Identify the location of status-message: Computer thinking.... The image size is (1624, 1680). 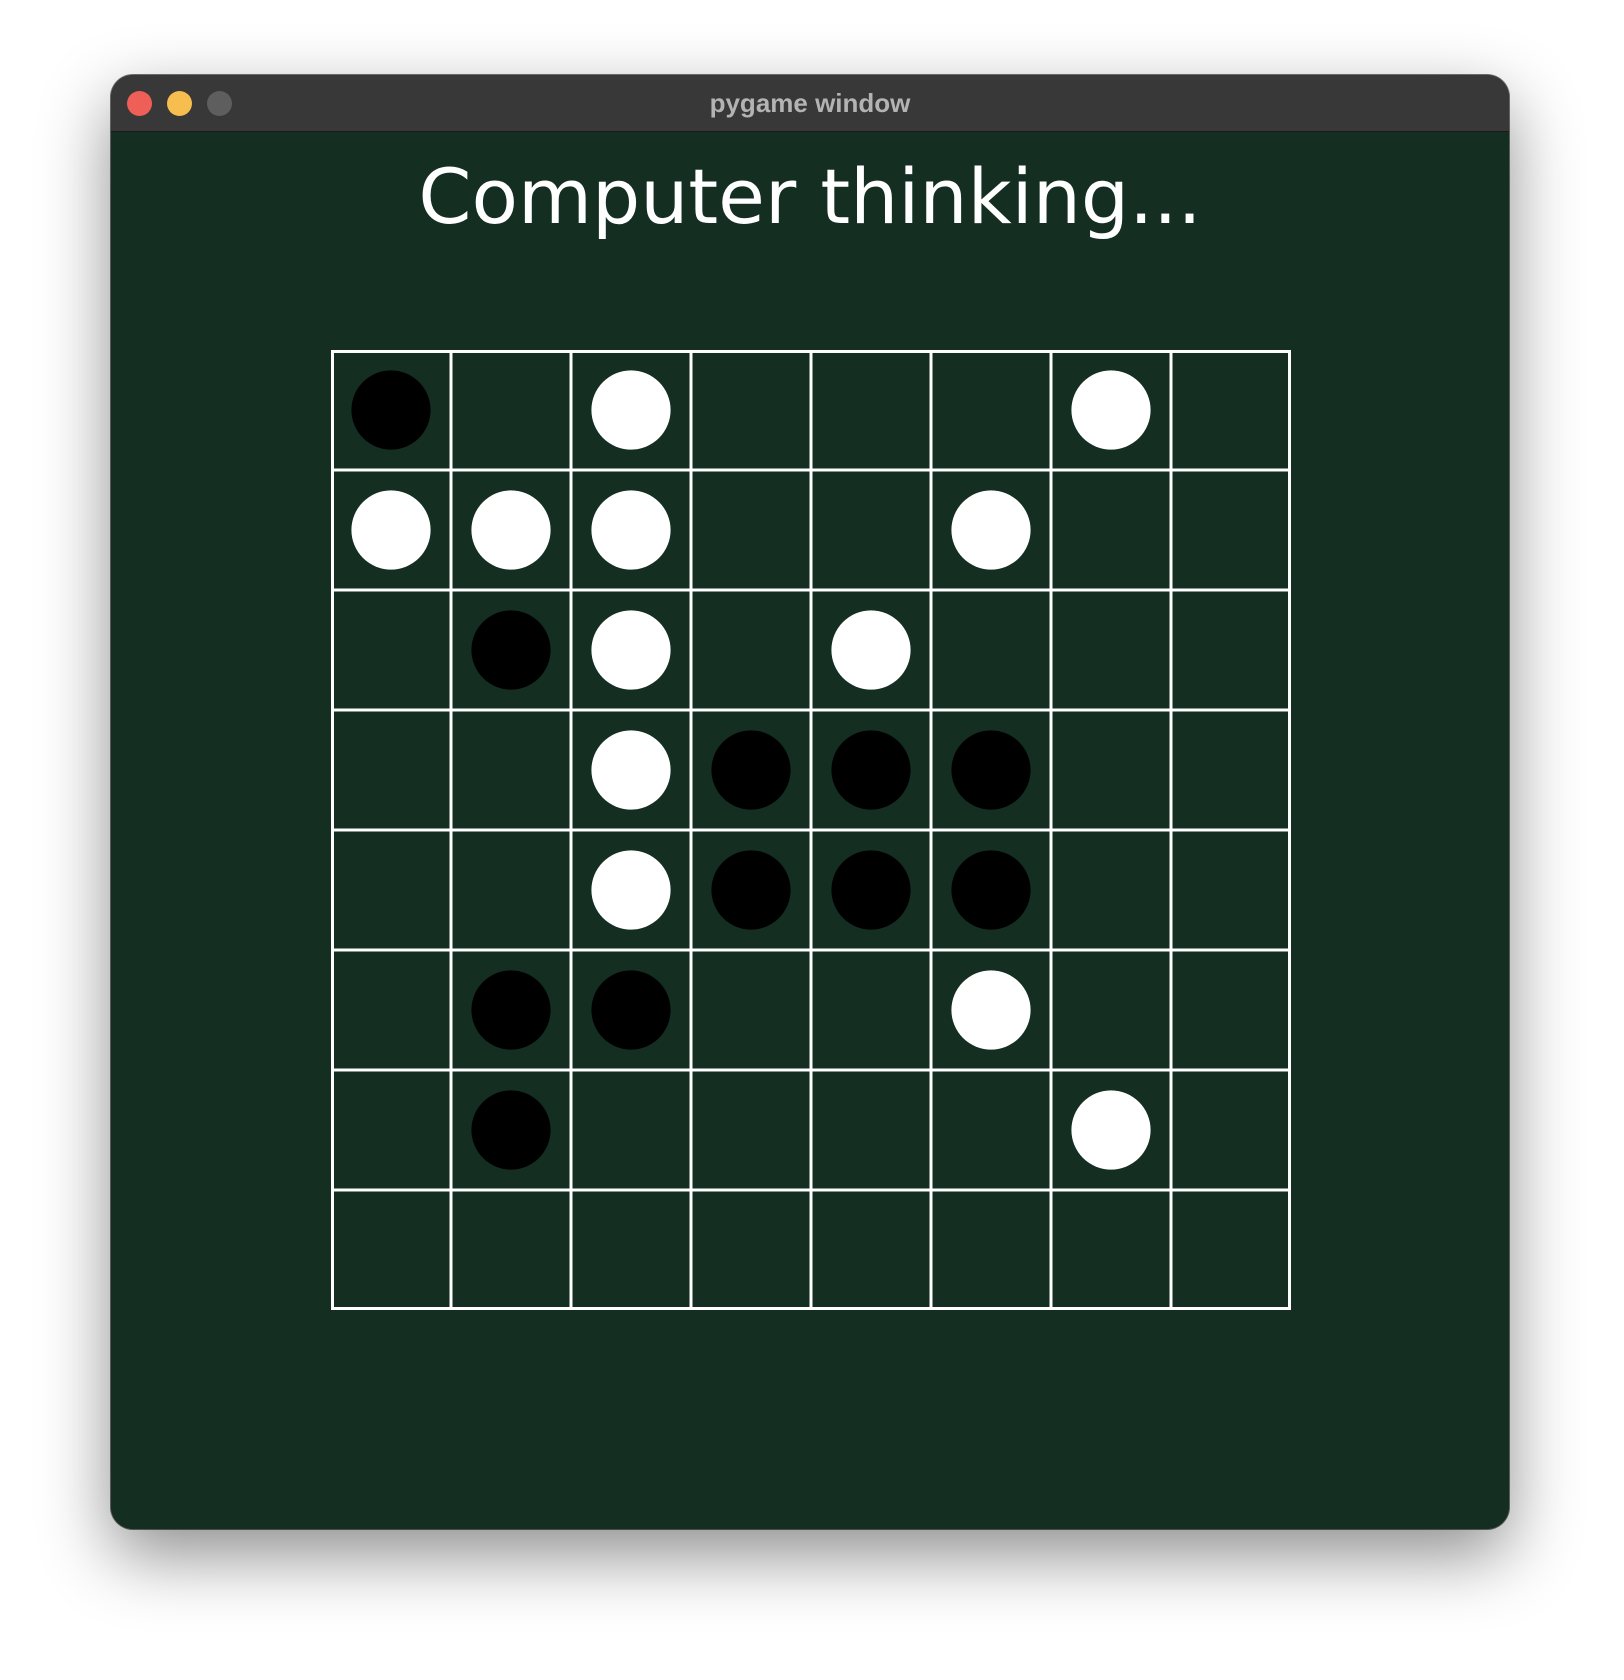
(810, 196).